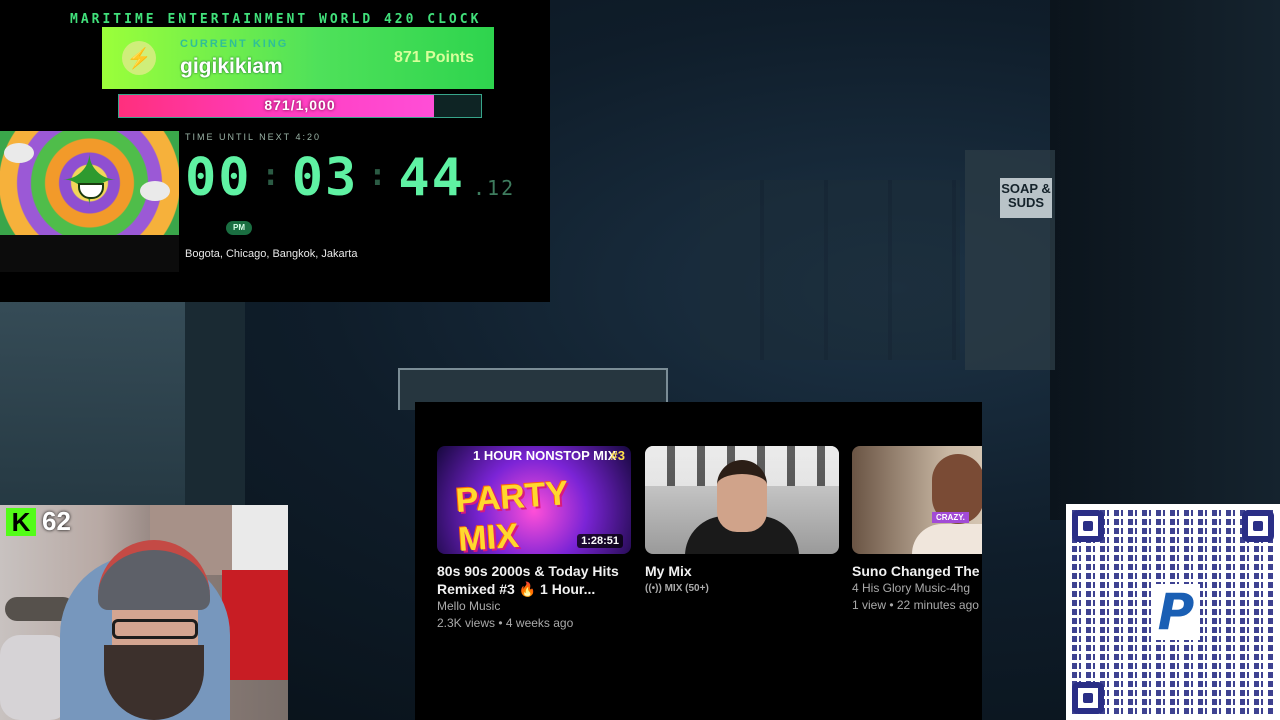 This screenshot has width=1280, height=720. I want to click on video-meta: 2.3K views • 4 weeks ago, so click(505, 623).